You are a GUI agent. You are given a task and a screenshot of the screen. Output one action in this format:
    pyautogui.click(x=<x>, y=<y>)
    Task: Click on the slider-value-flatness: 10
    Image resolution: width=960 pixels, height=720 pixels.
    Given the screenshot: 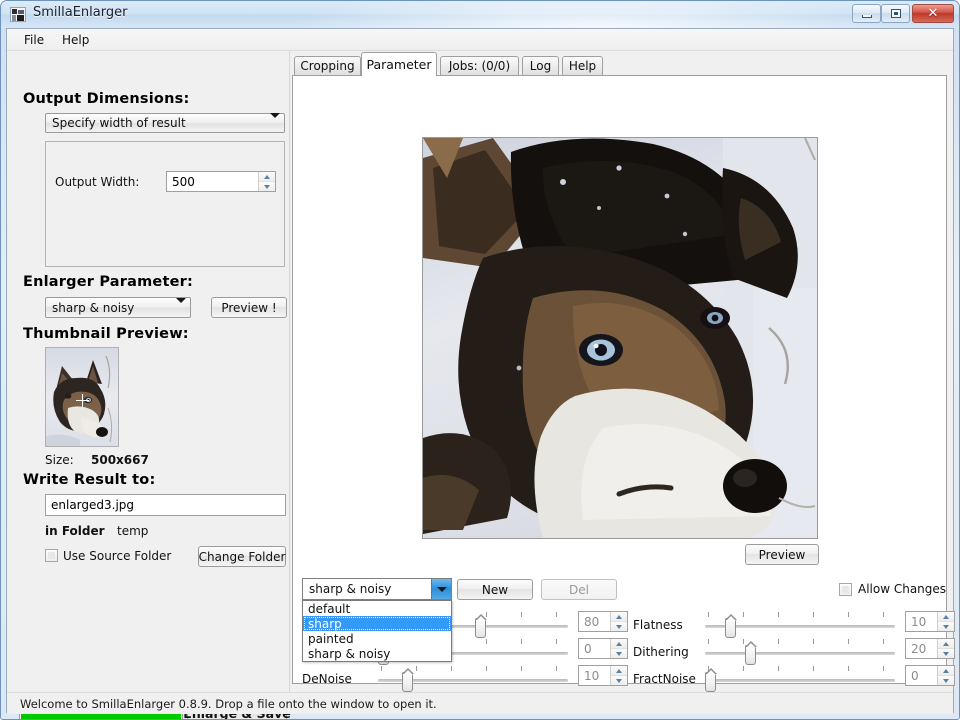 What is the action you would take?
    pyautogui.click(x=930, y=621)
    